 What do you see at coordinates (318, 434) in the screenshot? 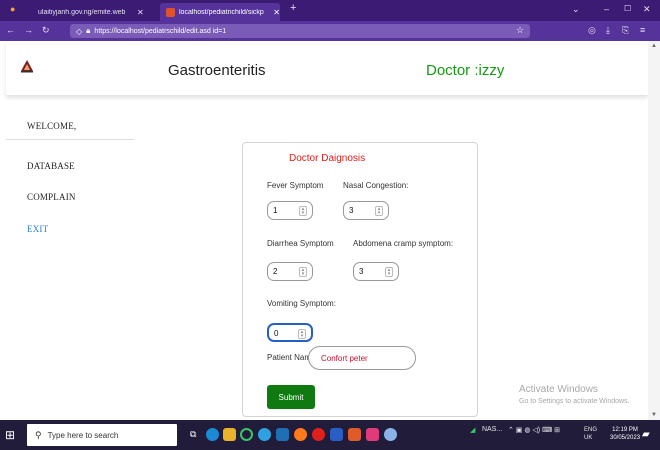
I see `opera-icon` at bounding box center [318, 434].